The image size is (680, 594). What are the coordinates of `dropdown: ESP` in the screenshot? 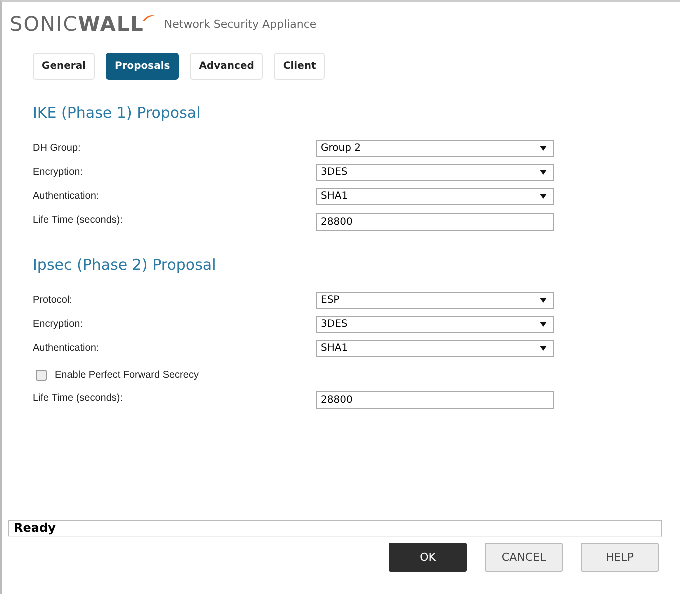 It's located at (435, 300).